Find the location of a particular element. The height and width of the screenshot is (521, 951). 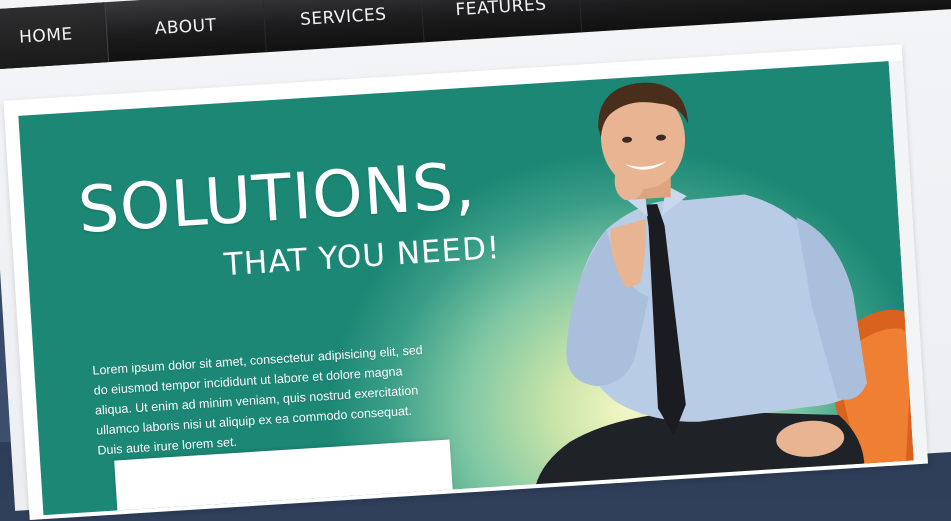

nav-item-about: ABOUT is located at coordinates (186, 31).